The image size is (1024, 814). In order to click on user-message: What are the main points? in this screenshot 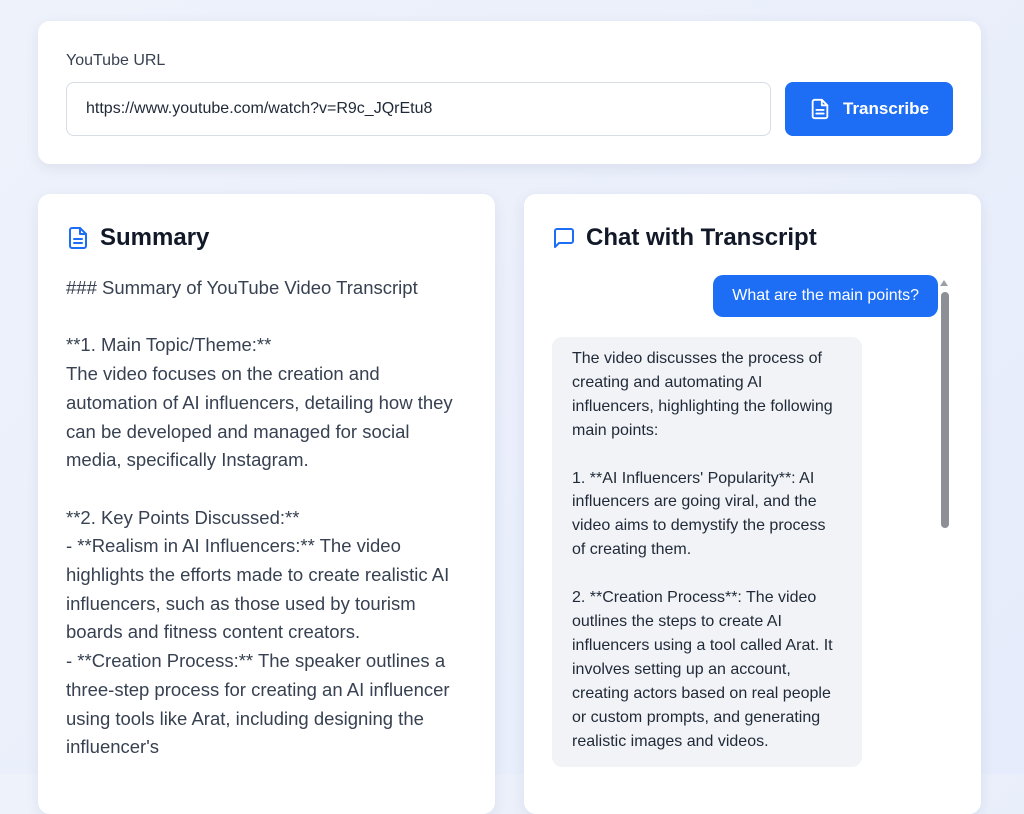, I will do `click(825, 296)`.